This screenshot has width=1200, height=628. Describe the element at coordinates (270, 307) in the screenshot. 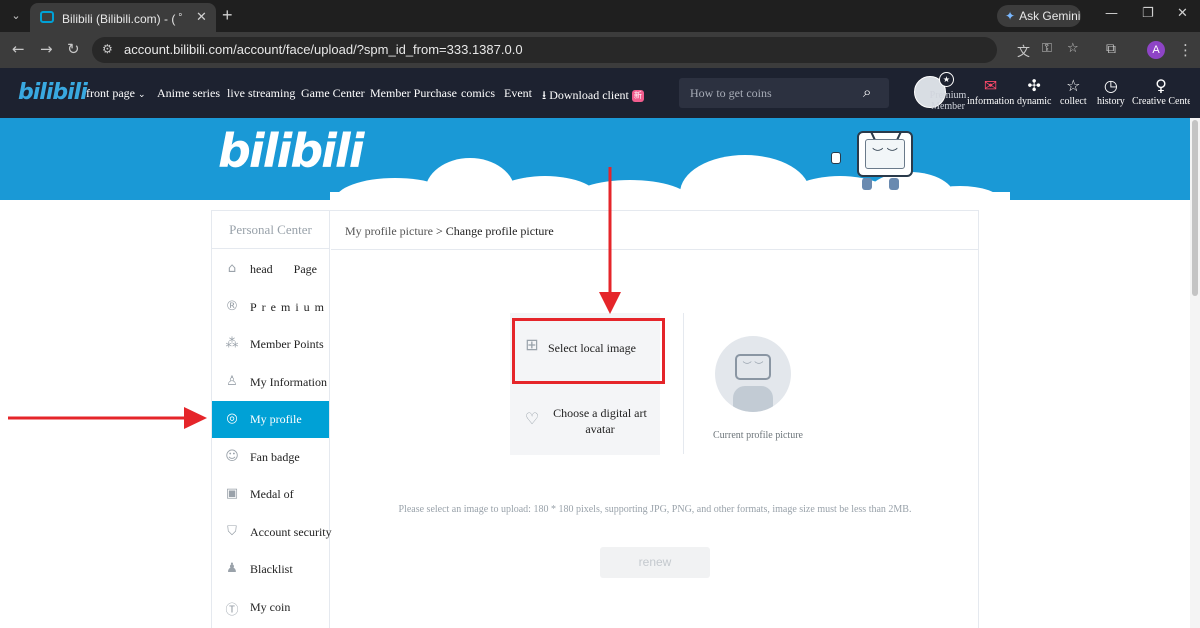

I see `sidebar-item-premium: ® Premium` at that location.